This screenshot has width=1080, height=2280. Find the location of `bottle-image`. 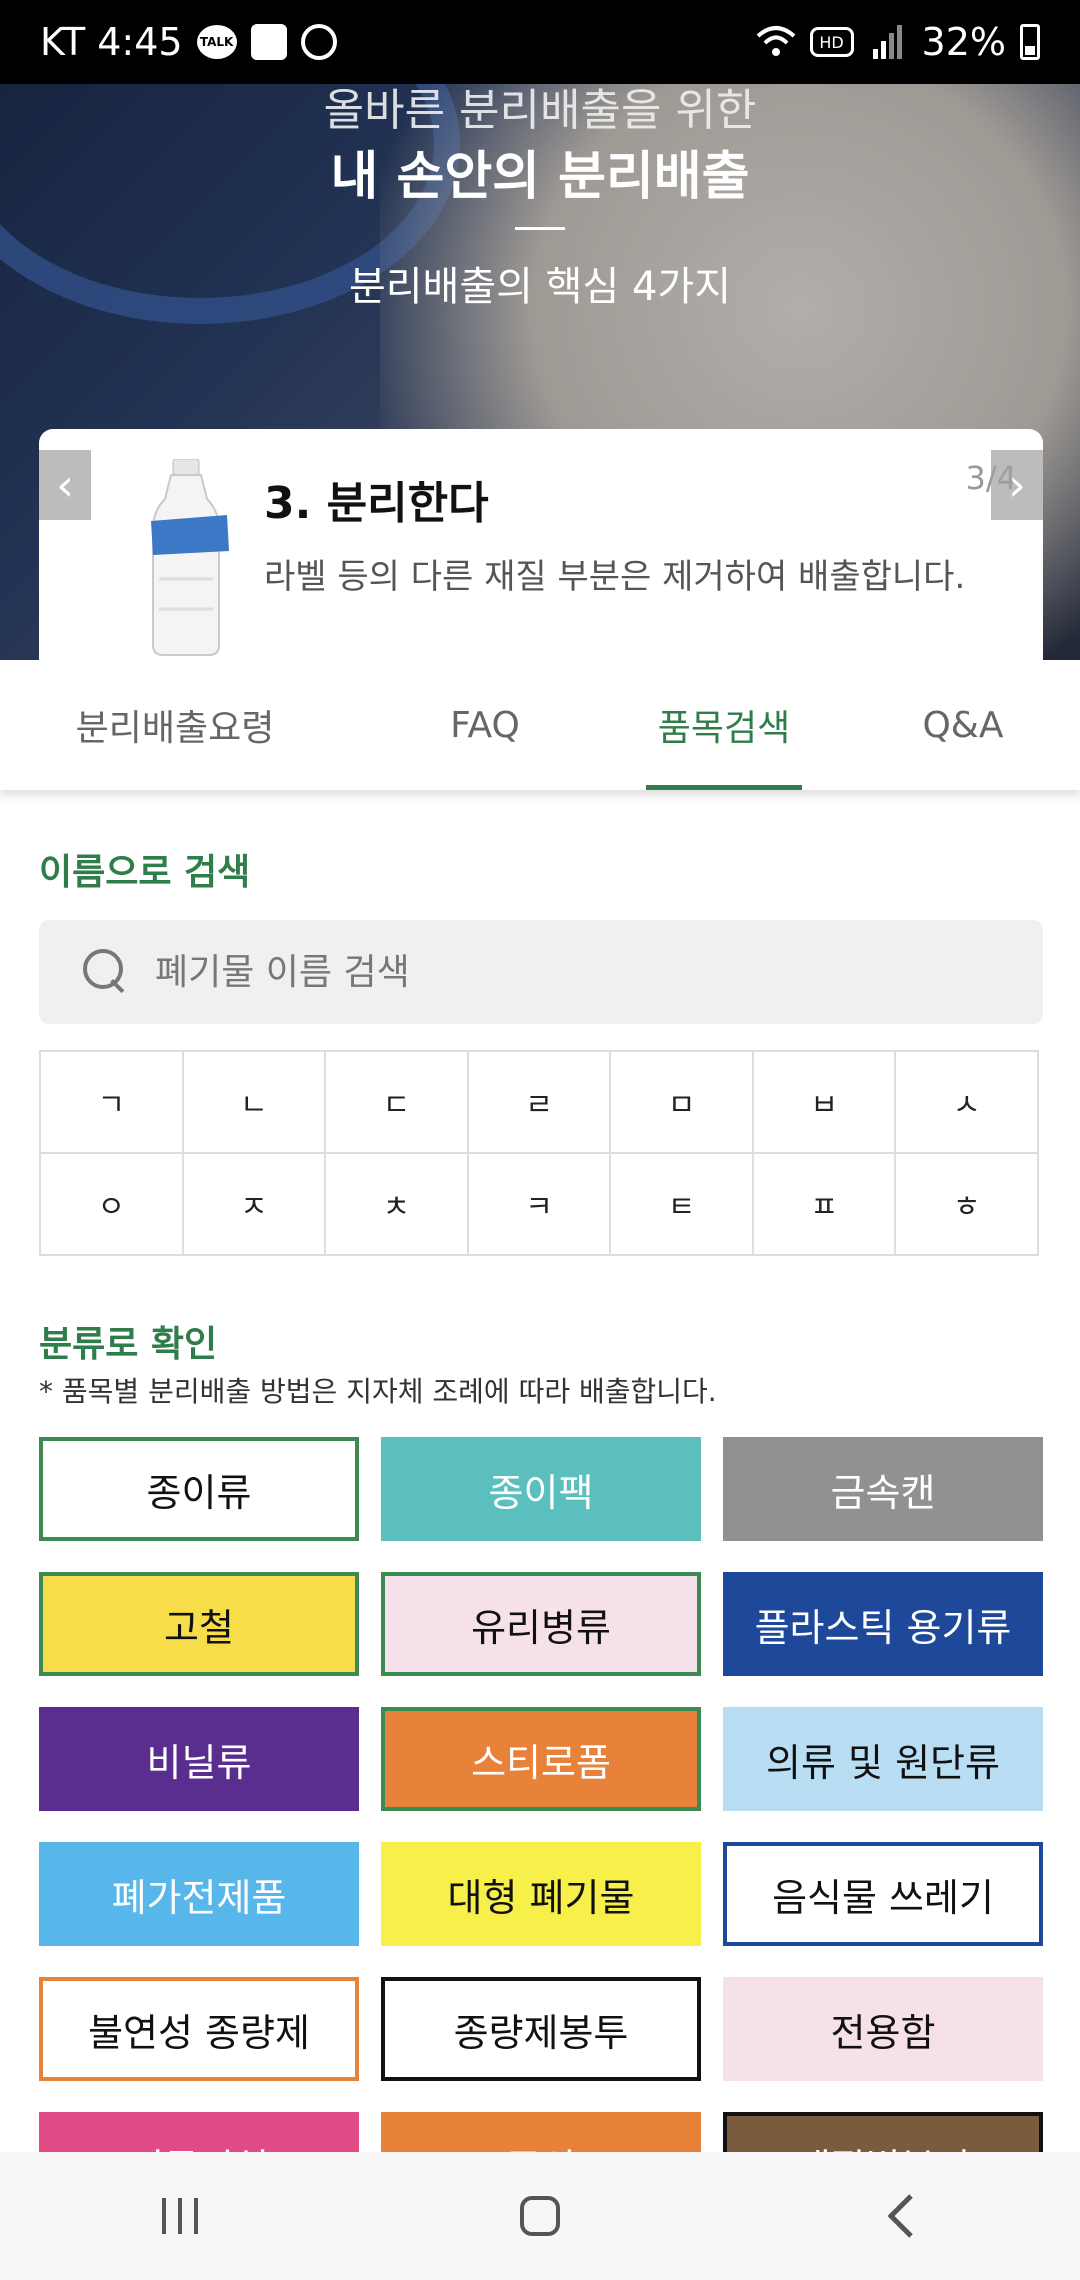

bottle-image is located at coordinates (185, 558).